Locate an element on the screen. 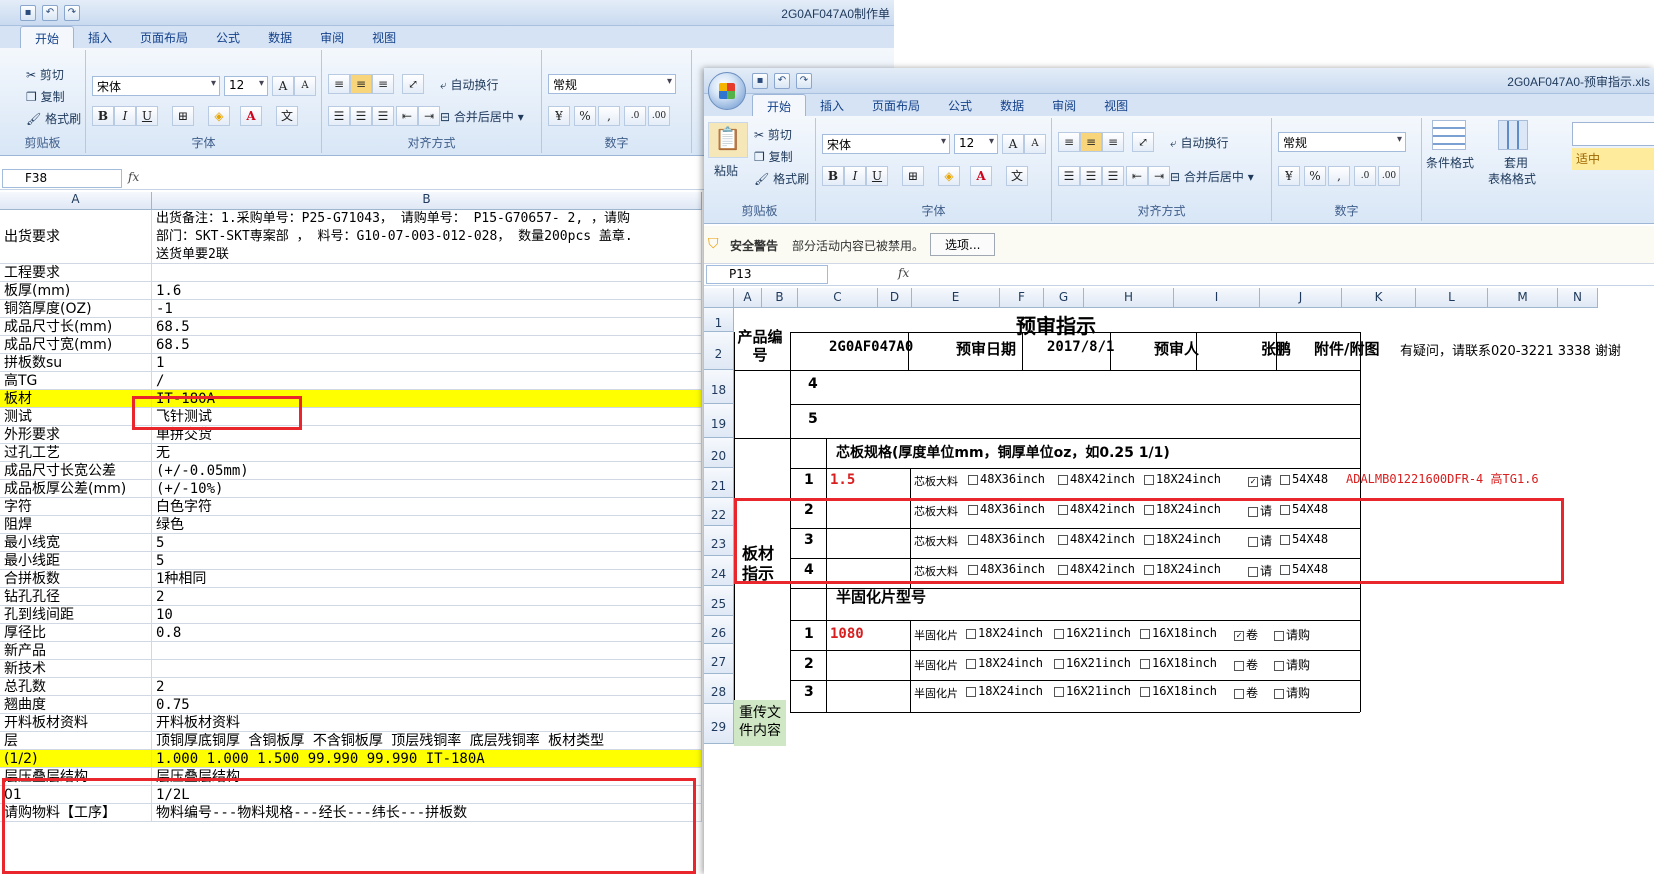 The height and width of the screenshot is (874, 1654). cell-b: 1/2L is located at coordinates (427, 795).